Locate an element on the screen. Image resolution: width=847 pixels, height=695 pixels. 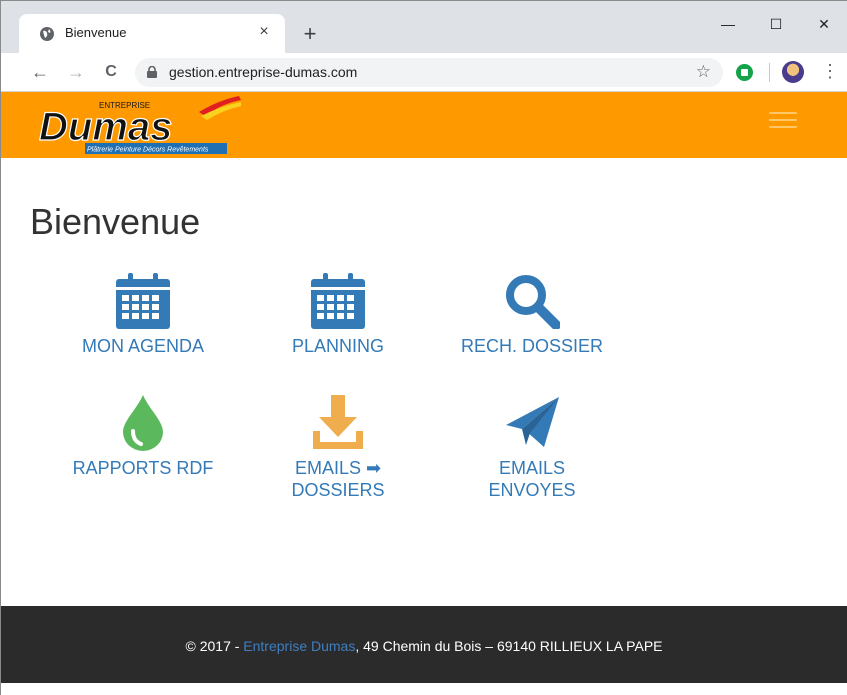
address-bar: gestion.entreprise-dumas.com ☆ is located at coordinates (429, 72).